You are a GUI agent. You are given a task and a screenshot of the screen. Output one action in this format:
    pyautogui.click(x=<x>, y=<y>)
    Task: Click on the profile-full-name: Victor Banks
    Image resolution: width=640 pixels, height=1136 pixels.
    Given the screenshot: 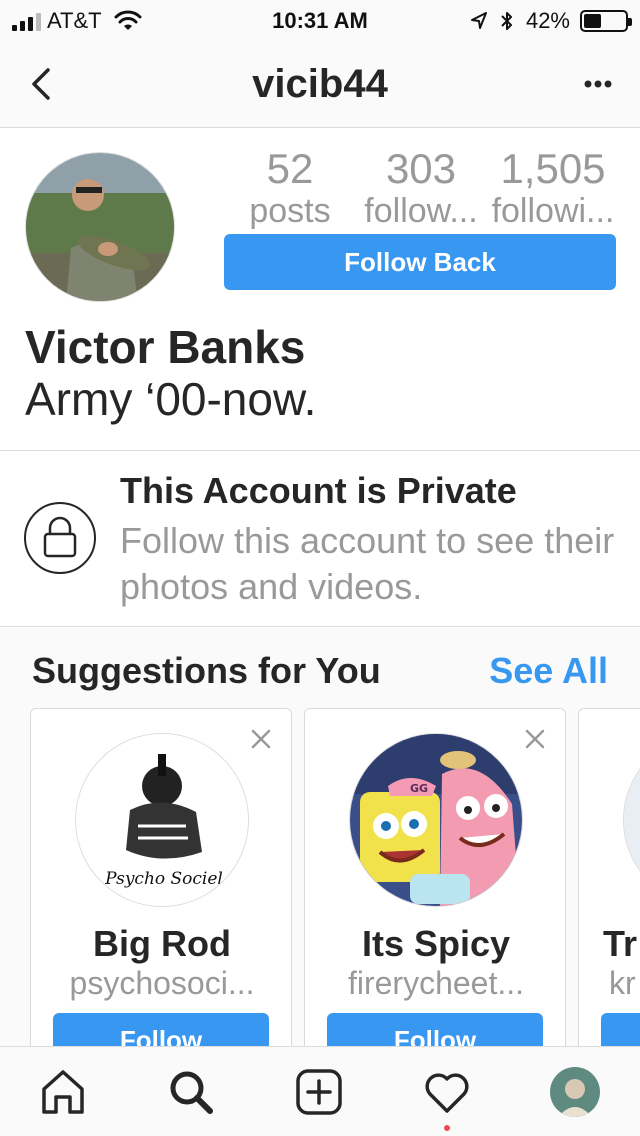 What is the action you would take?
    pyautogui.click(x=165, y=347)
    